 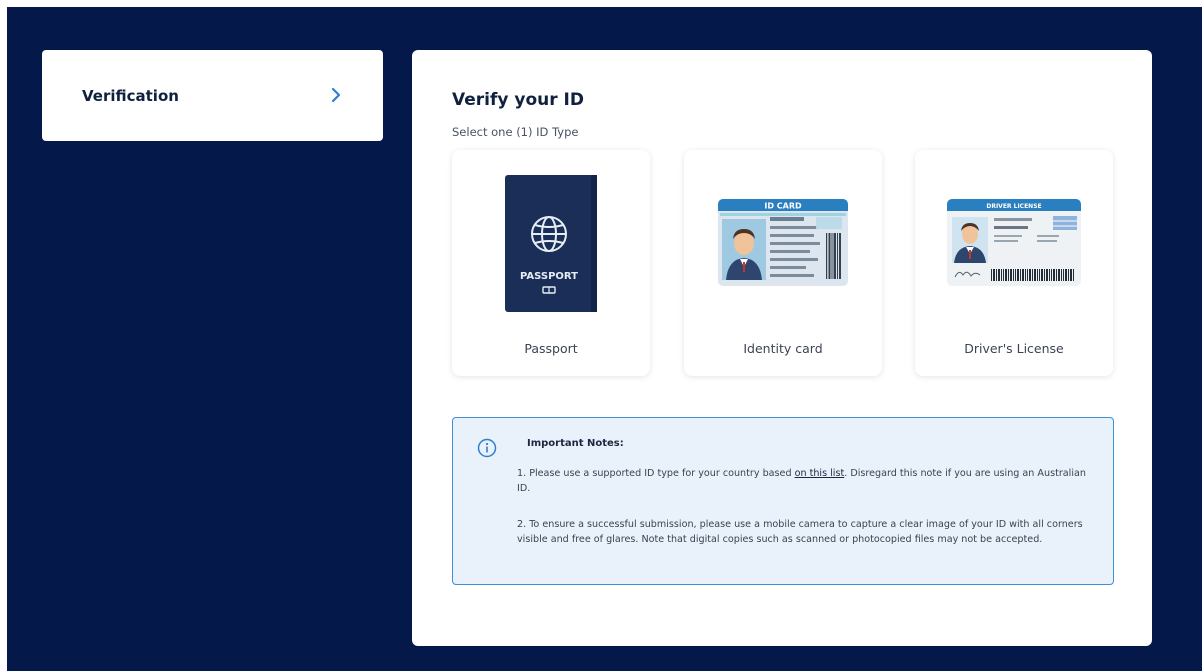 I want to click on page-title: Verify your ID, so click(x=518, y=100).